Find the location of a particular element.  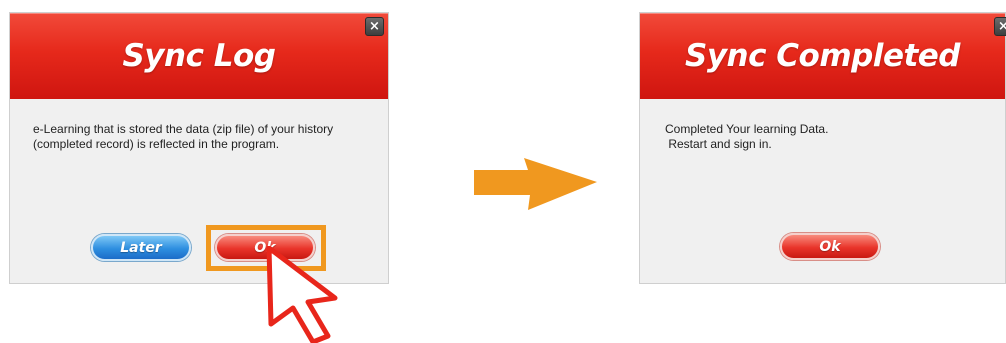

dialog-header: Sync Log is located at coordinates (199, 56).